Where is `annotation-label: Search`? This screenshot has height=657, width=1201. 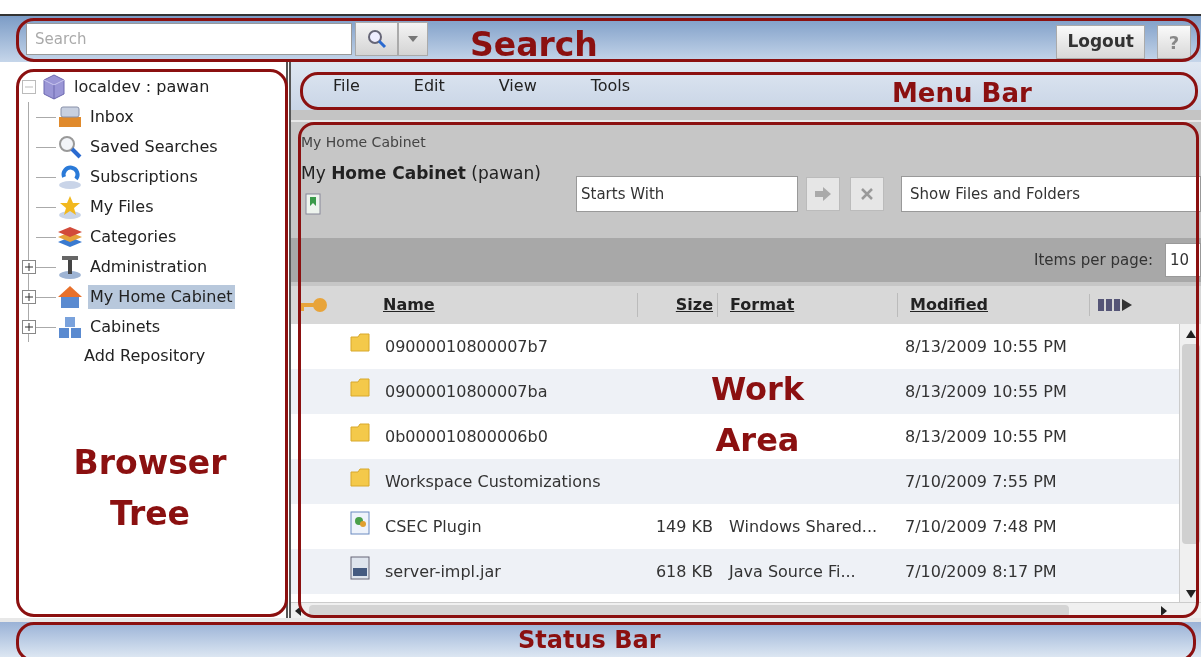 annotation-label: Search is located at coordinates (534, 45).